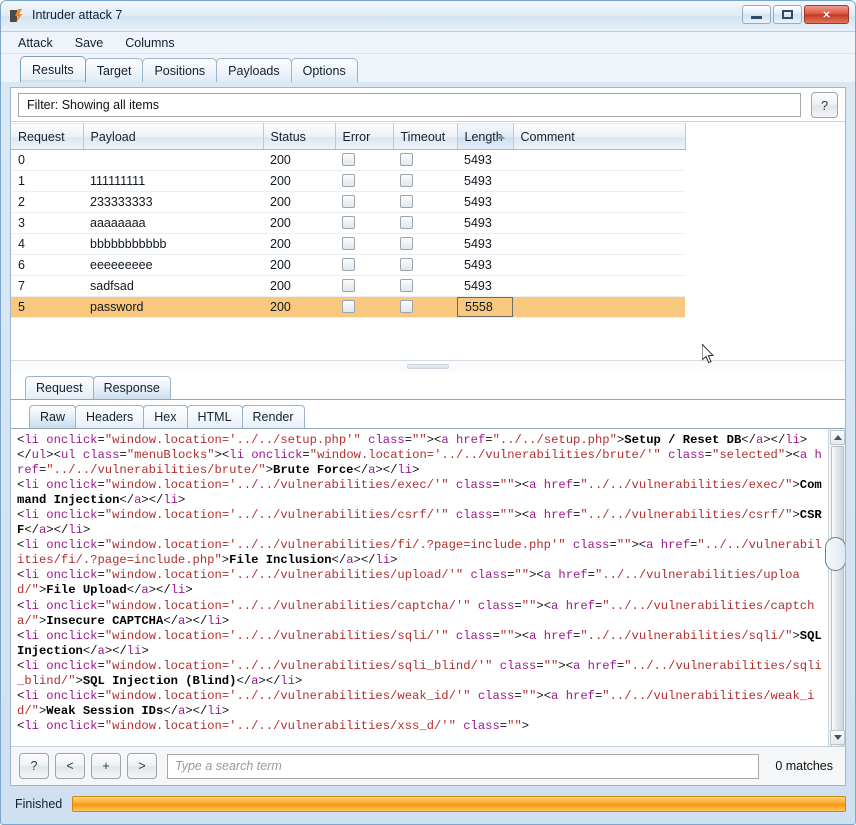  What do you see at coordinates (47, 286) in the screenshot?
I see `cell-request: 7` at bounding box center [47, 286].